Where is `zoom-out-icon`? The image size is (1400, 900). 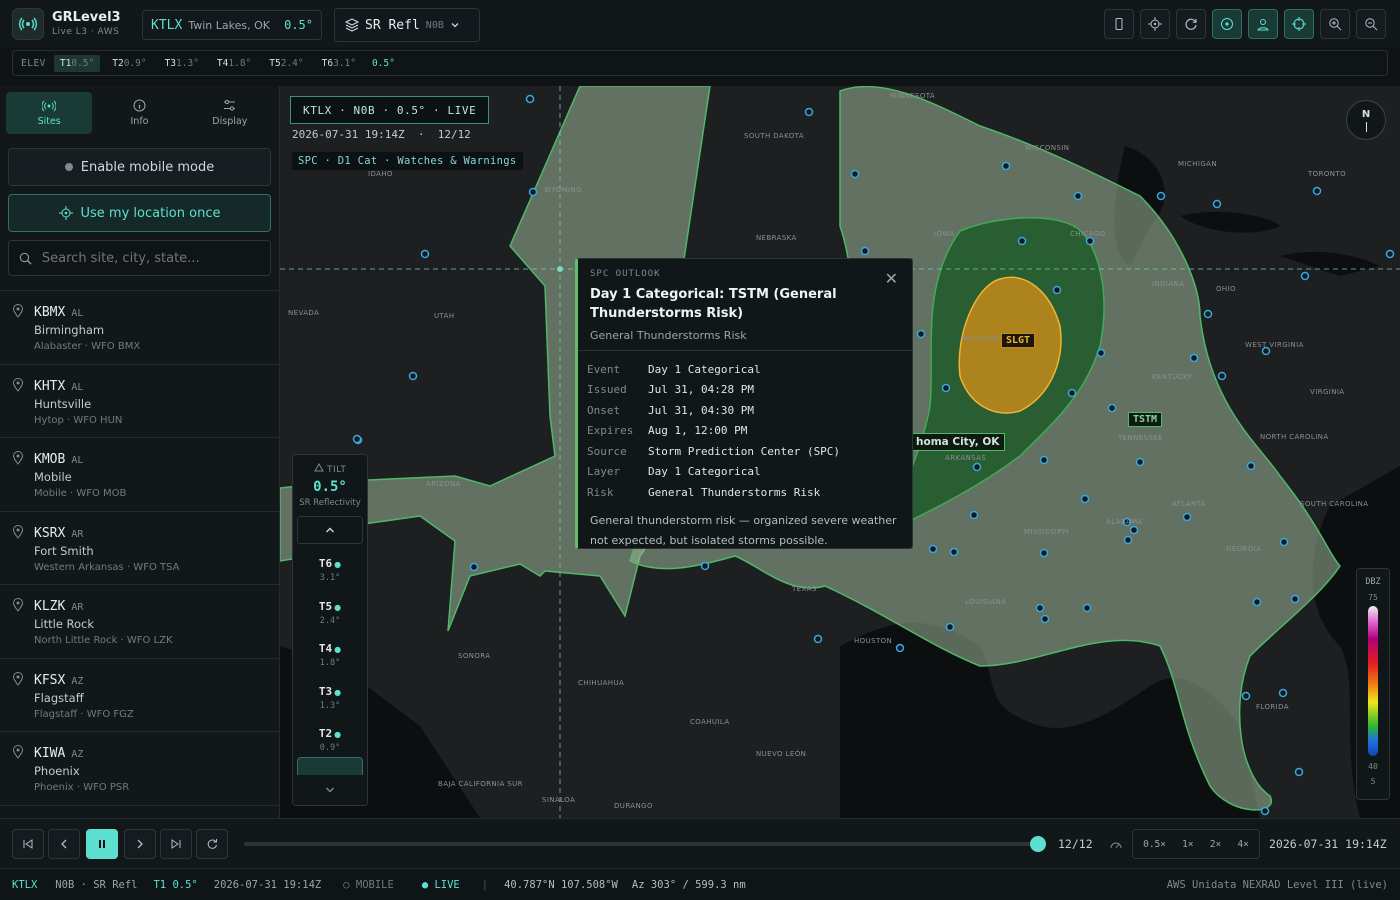 zoom-out-icon is located at coordinates (1371, 24).